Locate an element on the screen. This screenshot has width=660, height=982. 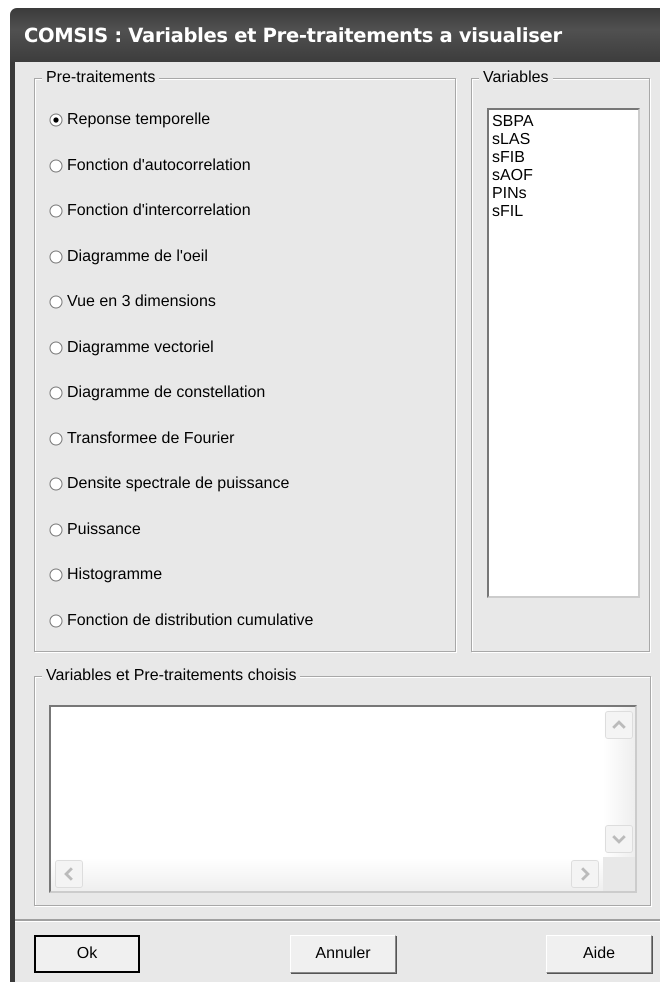
radio-option: Fonction de distribution cumulative is located at coordinates (252, 621).